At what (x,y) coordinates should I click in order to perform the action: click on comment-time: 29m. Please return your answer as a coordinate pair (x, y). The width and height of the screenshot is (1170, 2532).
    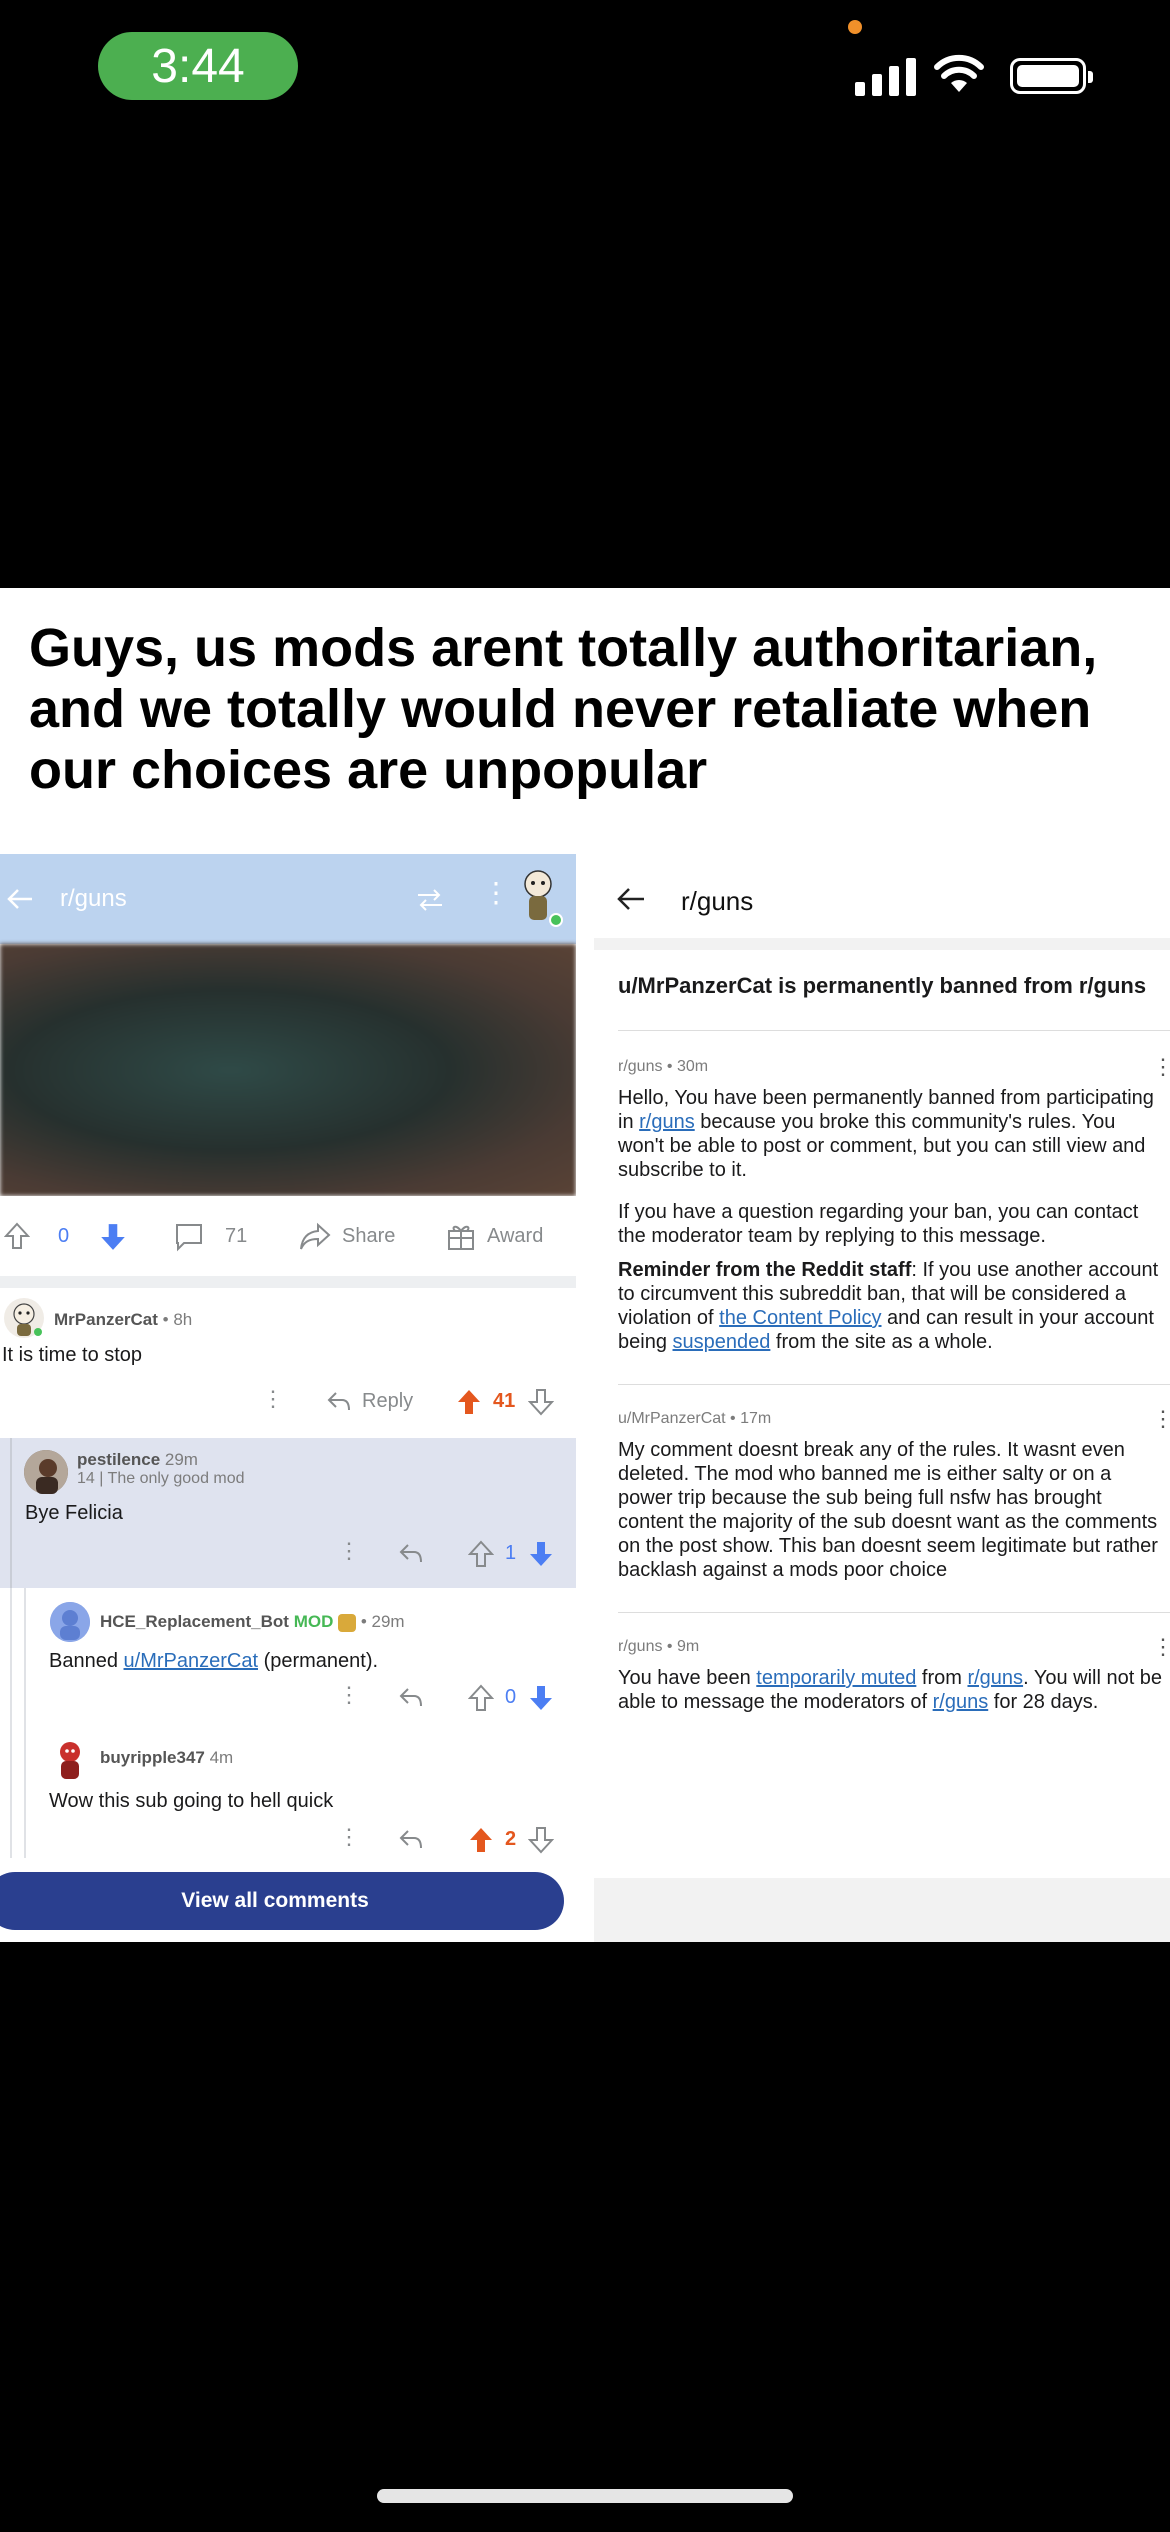
    Looking at the image, I should click on (179, 1459).